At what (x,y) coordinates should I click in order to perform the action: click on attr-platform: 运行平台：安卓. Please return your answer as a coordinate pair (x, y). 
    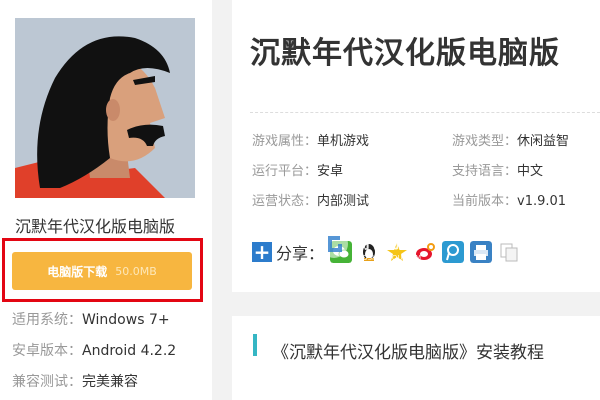
    Looking at the image, I should click on (297, 169).